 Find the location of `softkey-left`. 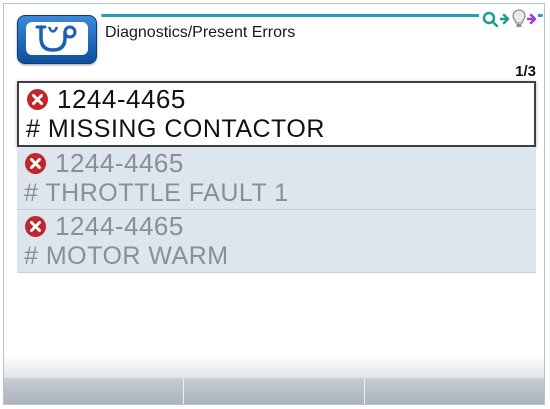

softkey-left is located at coordinates (94, 391).